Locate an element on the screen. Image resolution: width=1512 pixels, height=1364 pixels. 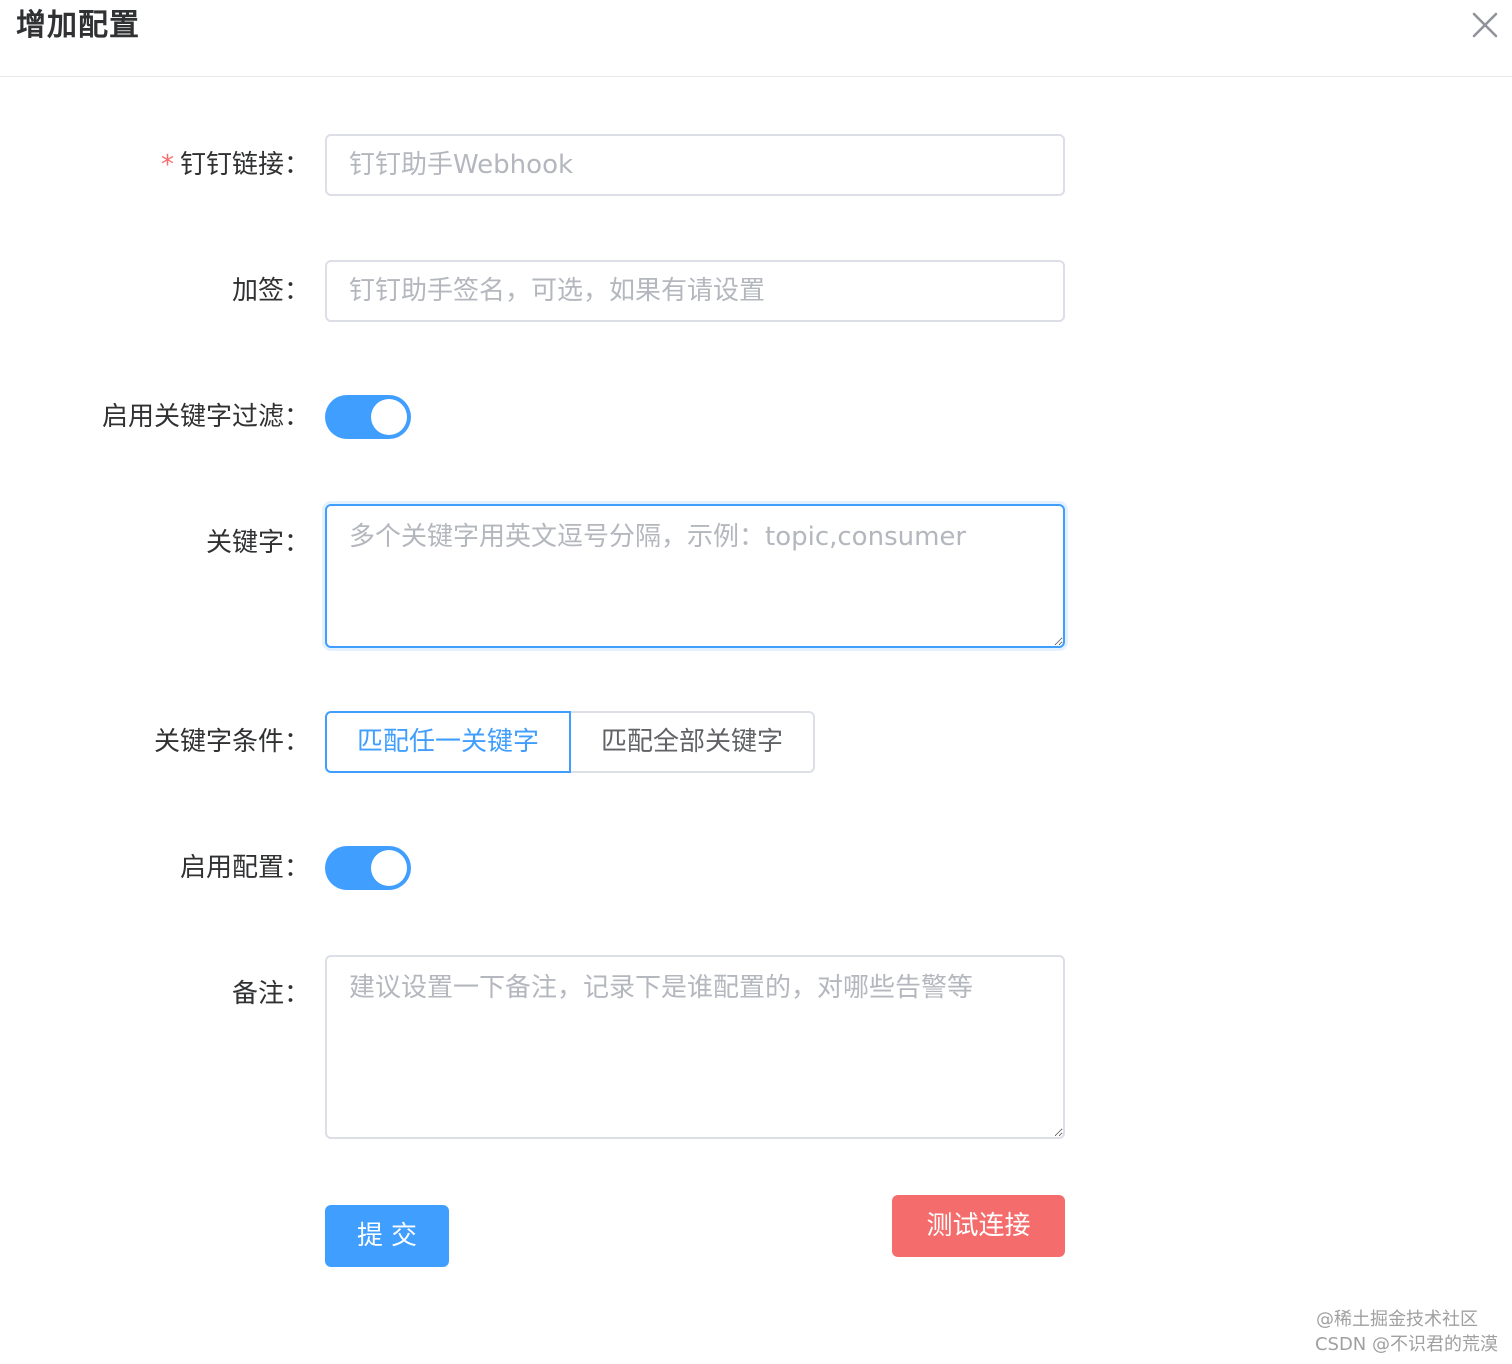
keywords-textarea is located at coordinates (695, 576).